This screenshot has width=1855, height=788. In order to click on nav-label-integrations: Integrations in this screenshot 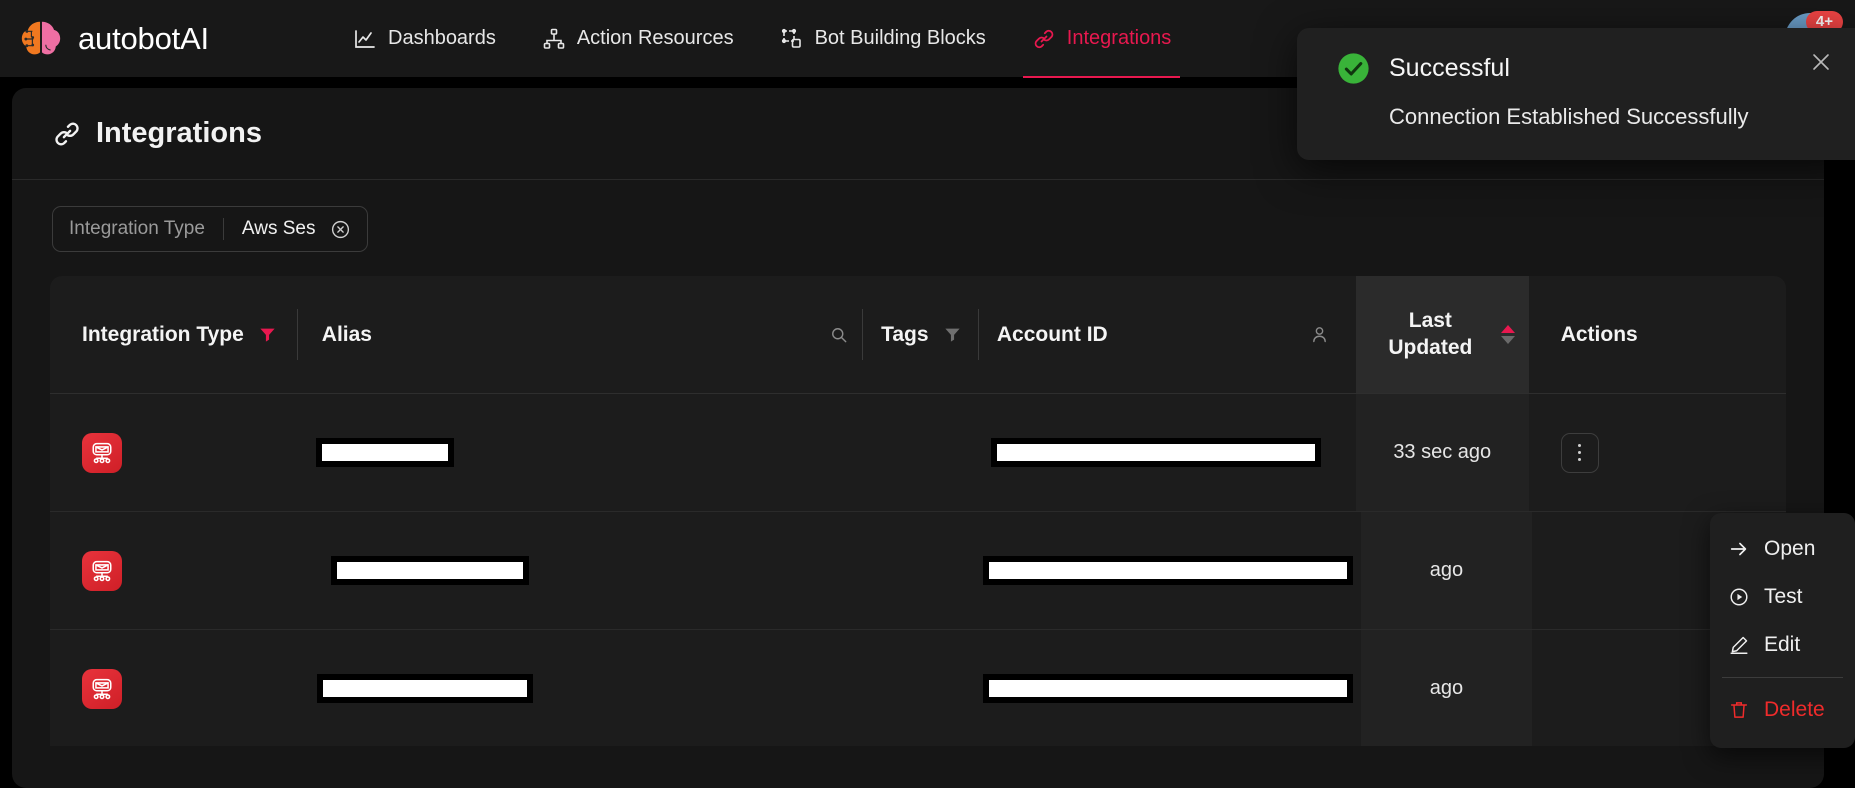, I will do `click(1119, 38)`.